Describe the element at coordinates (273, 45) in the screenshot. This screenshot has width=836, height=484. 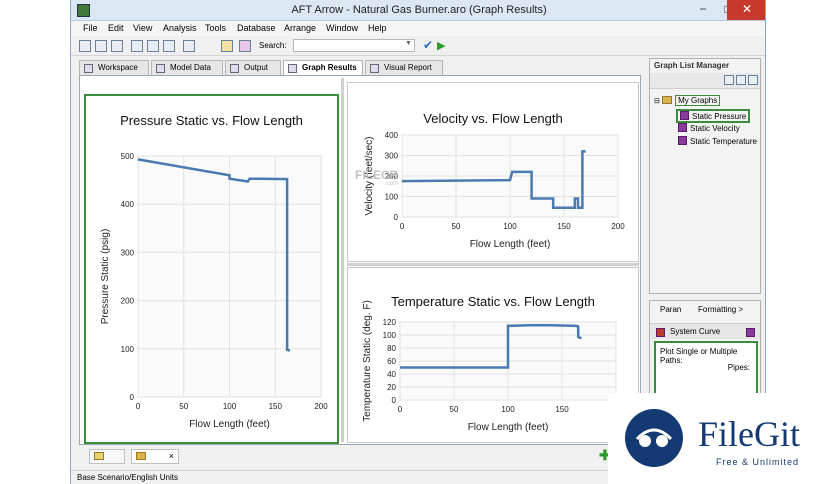
I see `search-label: Search:` at that location.